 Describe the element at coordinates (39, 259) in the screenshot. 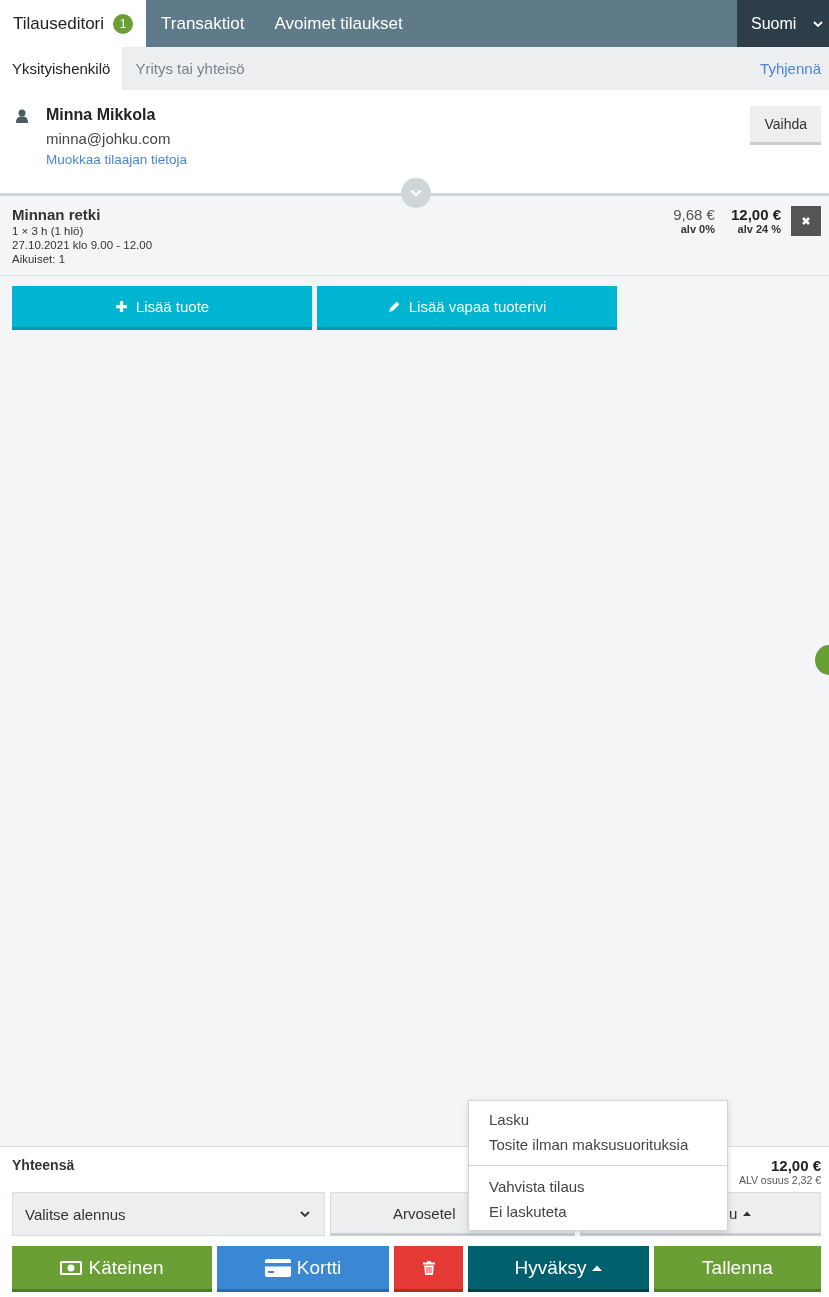

I see `product-detail: Aikuiset: 1` at that location.